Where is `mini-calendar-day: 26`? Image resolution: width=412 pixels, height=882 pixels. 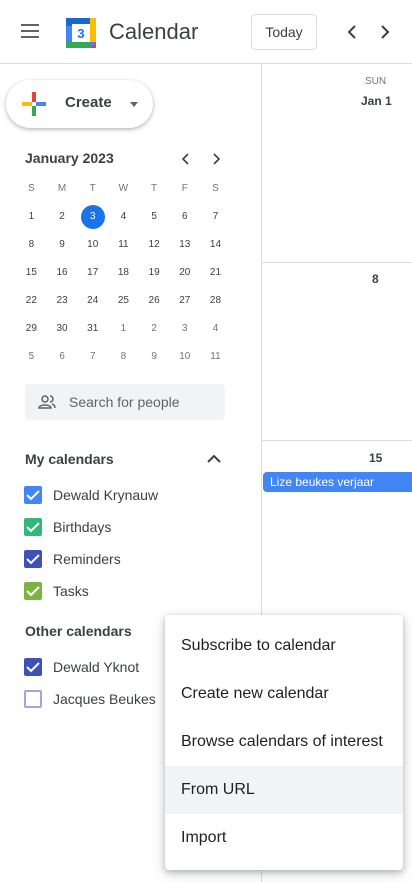
mini-calendar-day: 26 is located at coordinates (154, 301).